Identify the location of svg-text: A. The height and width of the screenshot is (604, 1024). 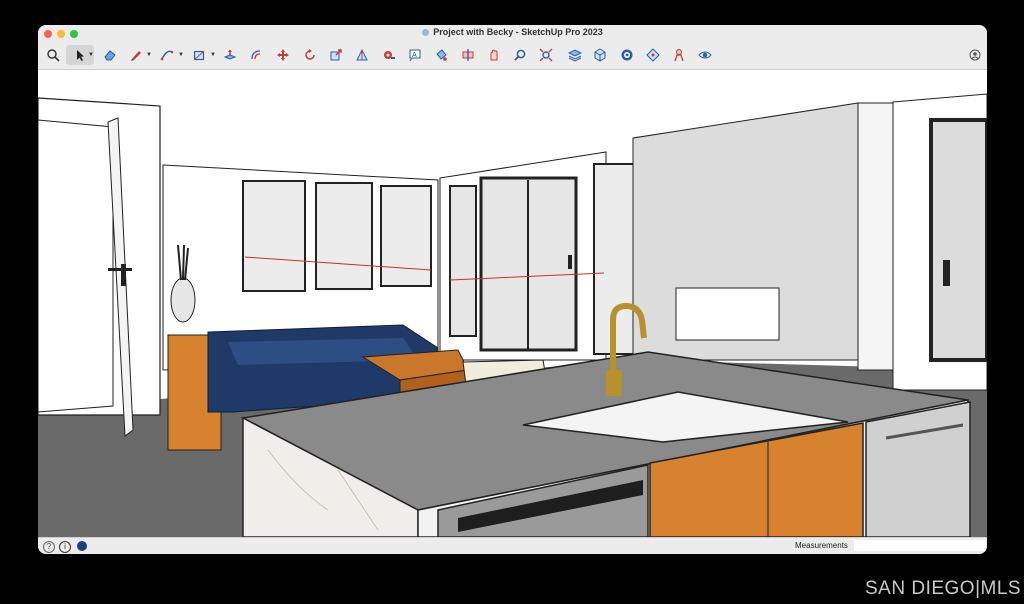
(414, 55).